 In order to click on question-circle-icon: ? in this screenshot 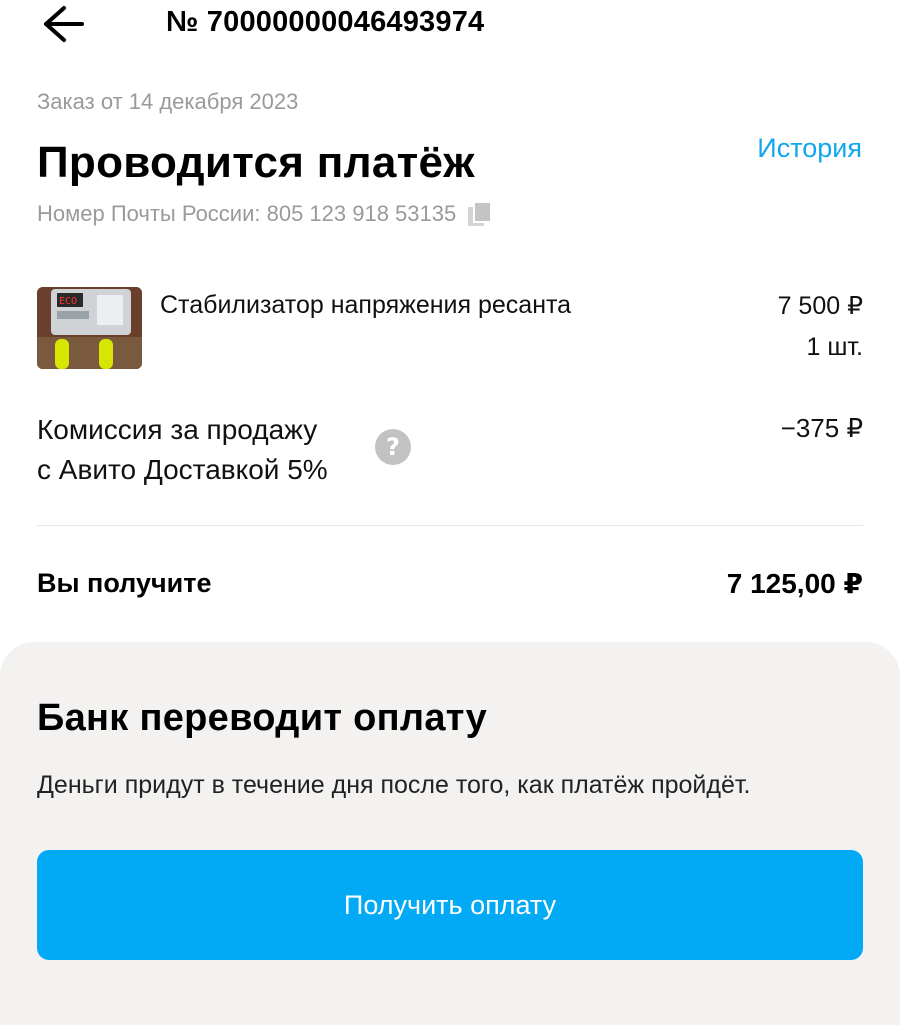, I will do `click(393, 447)`.